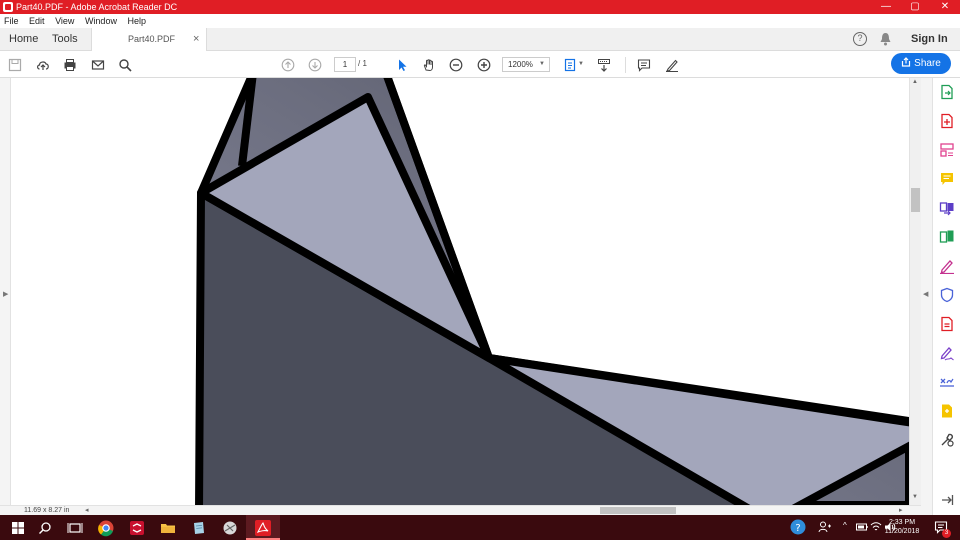 This screenshot has height=540, width=960. I want to click on acrobat-icon, so click(263, 528).